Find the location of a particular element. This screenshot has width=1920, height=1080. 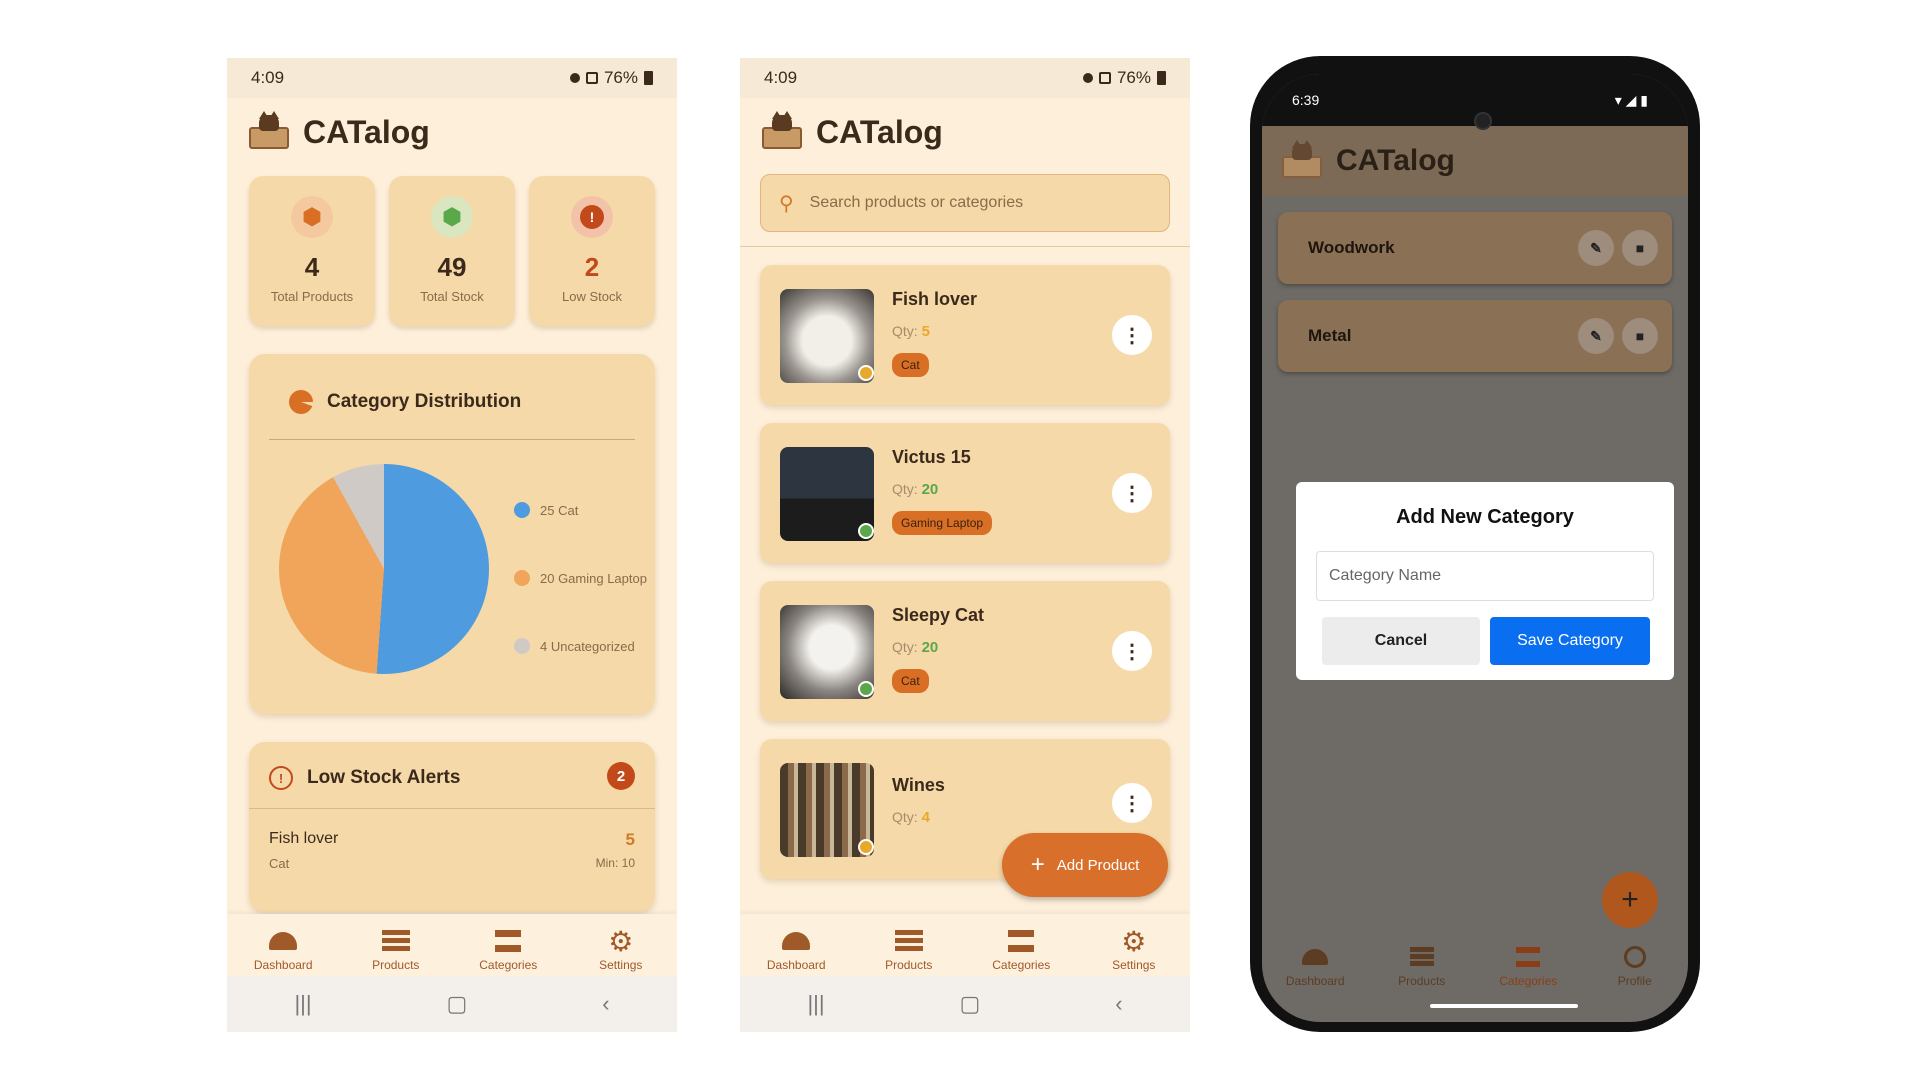

battery-icon: ▮ is located at coordinates (1644, 99).